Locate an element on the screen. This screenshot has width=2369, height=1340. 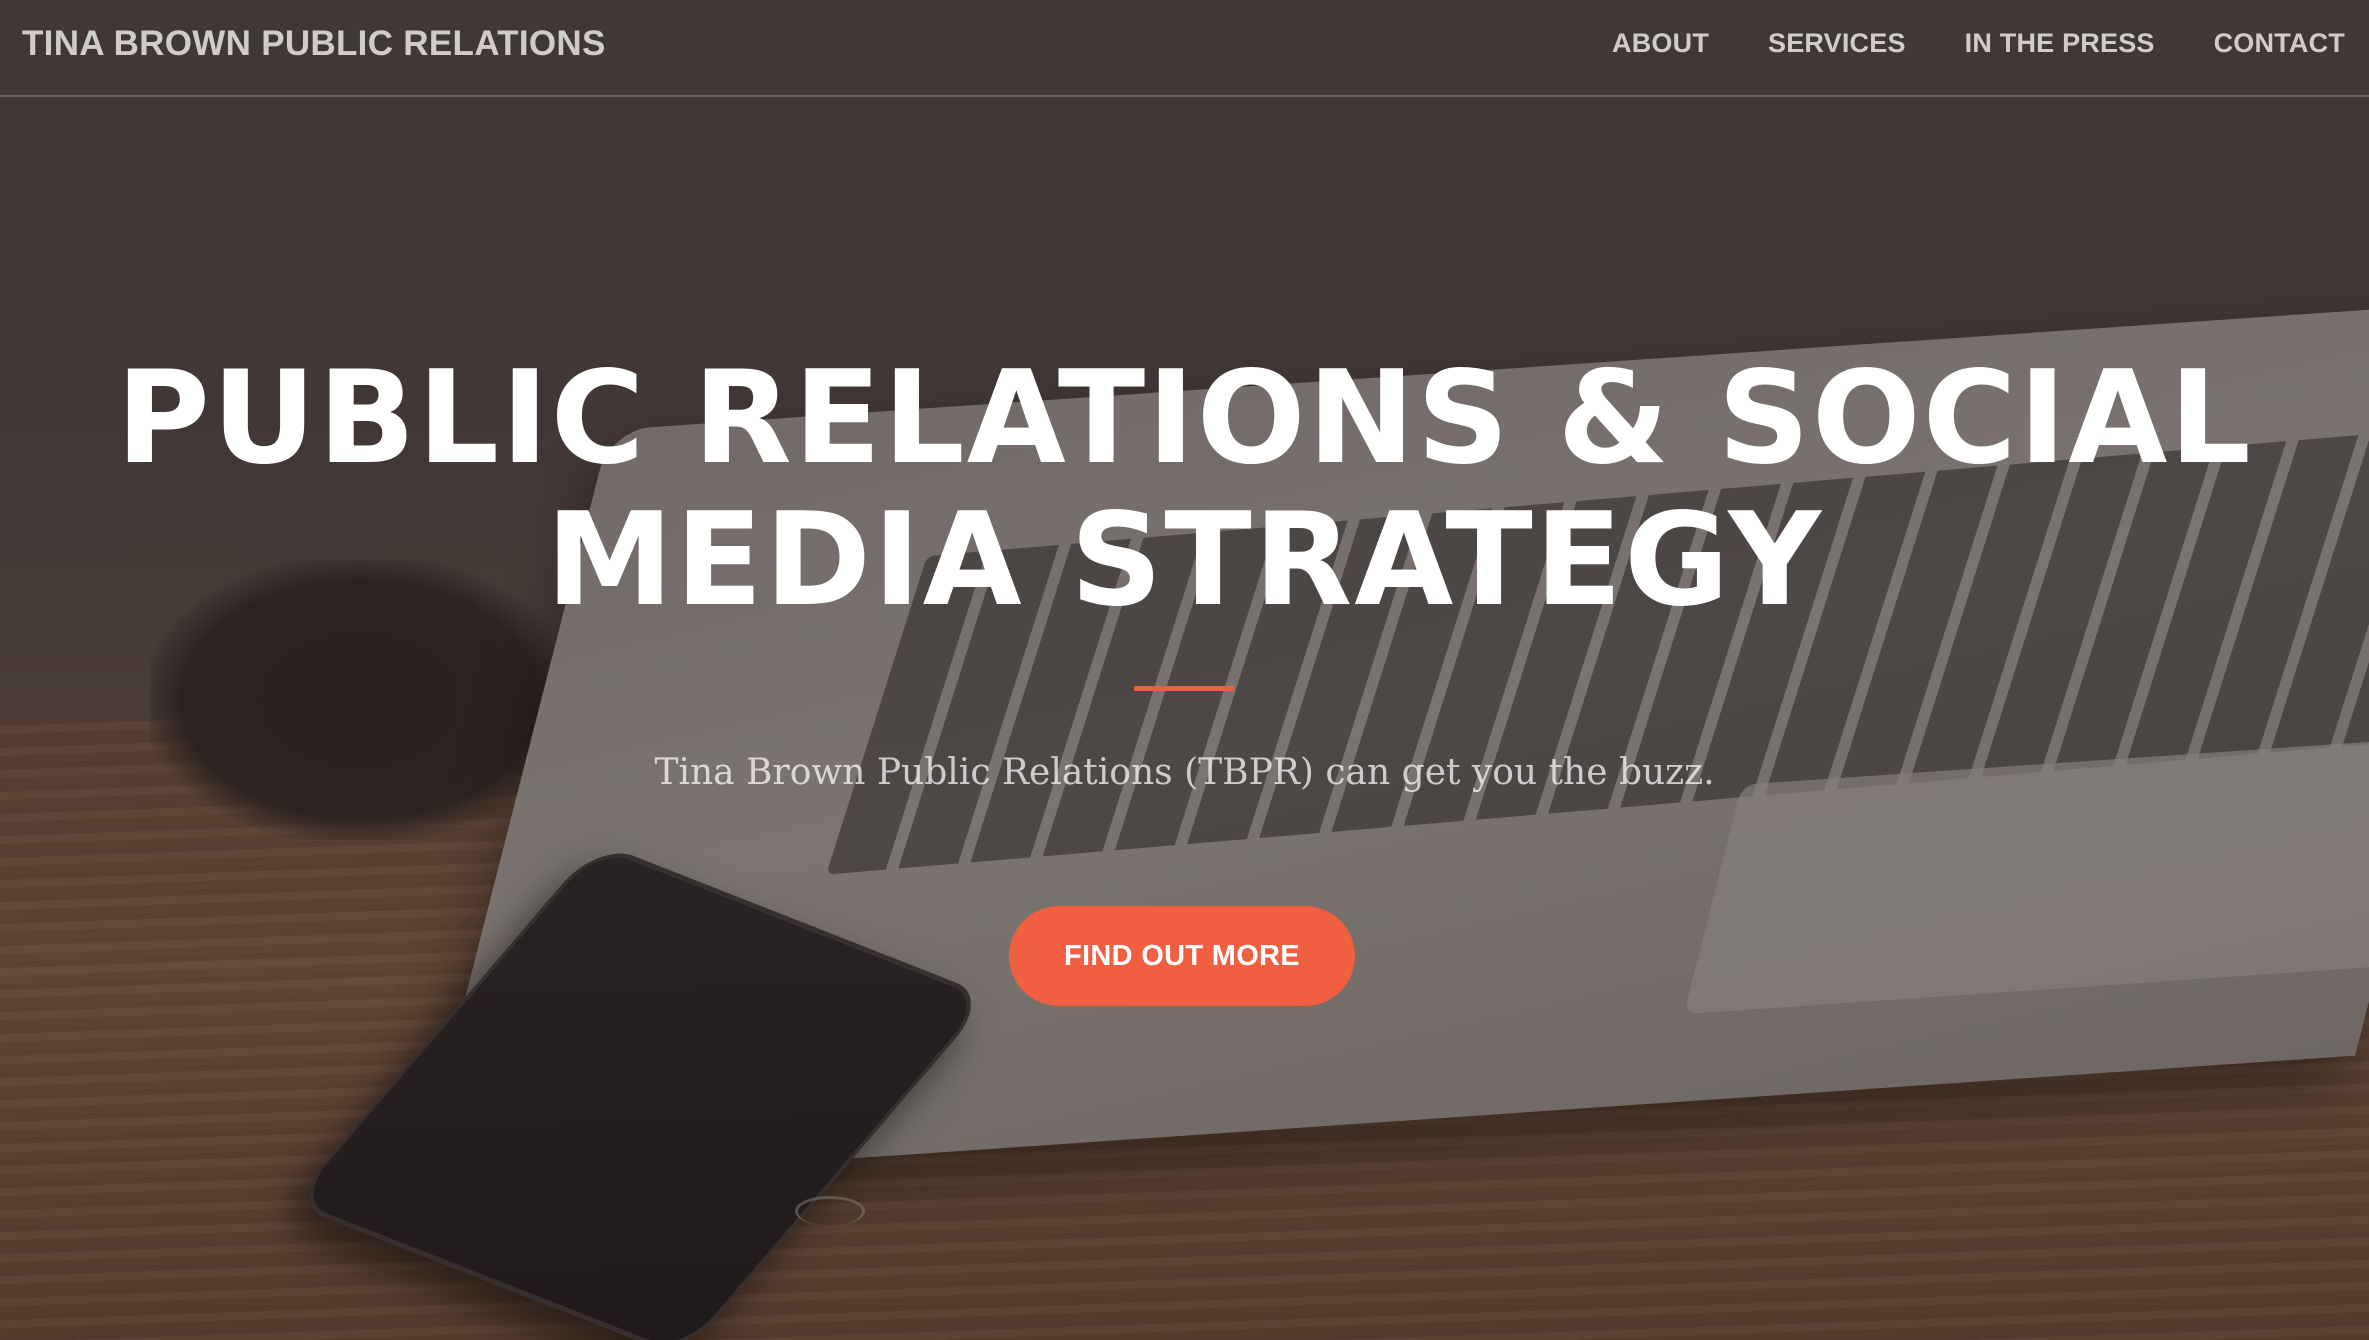
nav-link-about: ABOUT is located at coordinates (1660, 43).